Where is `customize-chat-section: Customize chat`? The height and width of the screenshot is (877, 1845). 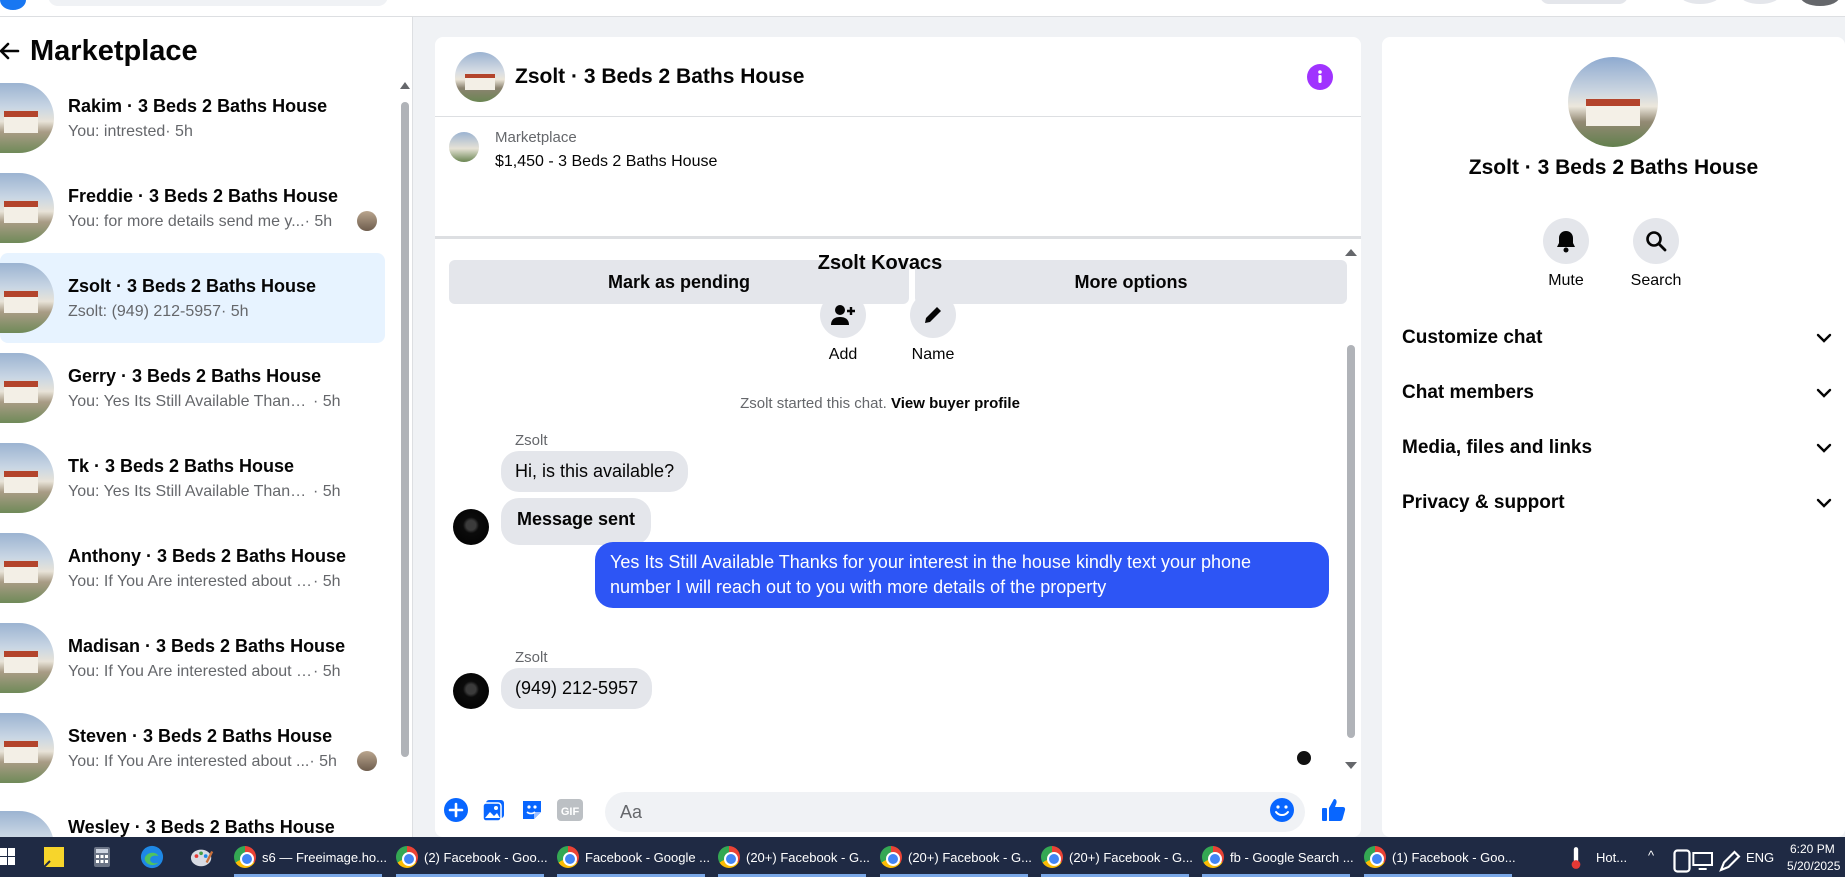
customize-chat-section: Customize chat is located at coordinates (1617, 338).